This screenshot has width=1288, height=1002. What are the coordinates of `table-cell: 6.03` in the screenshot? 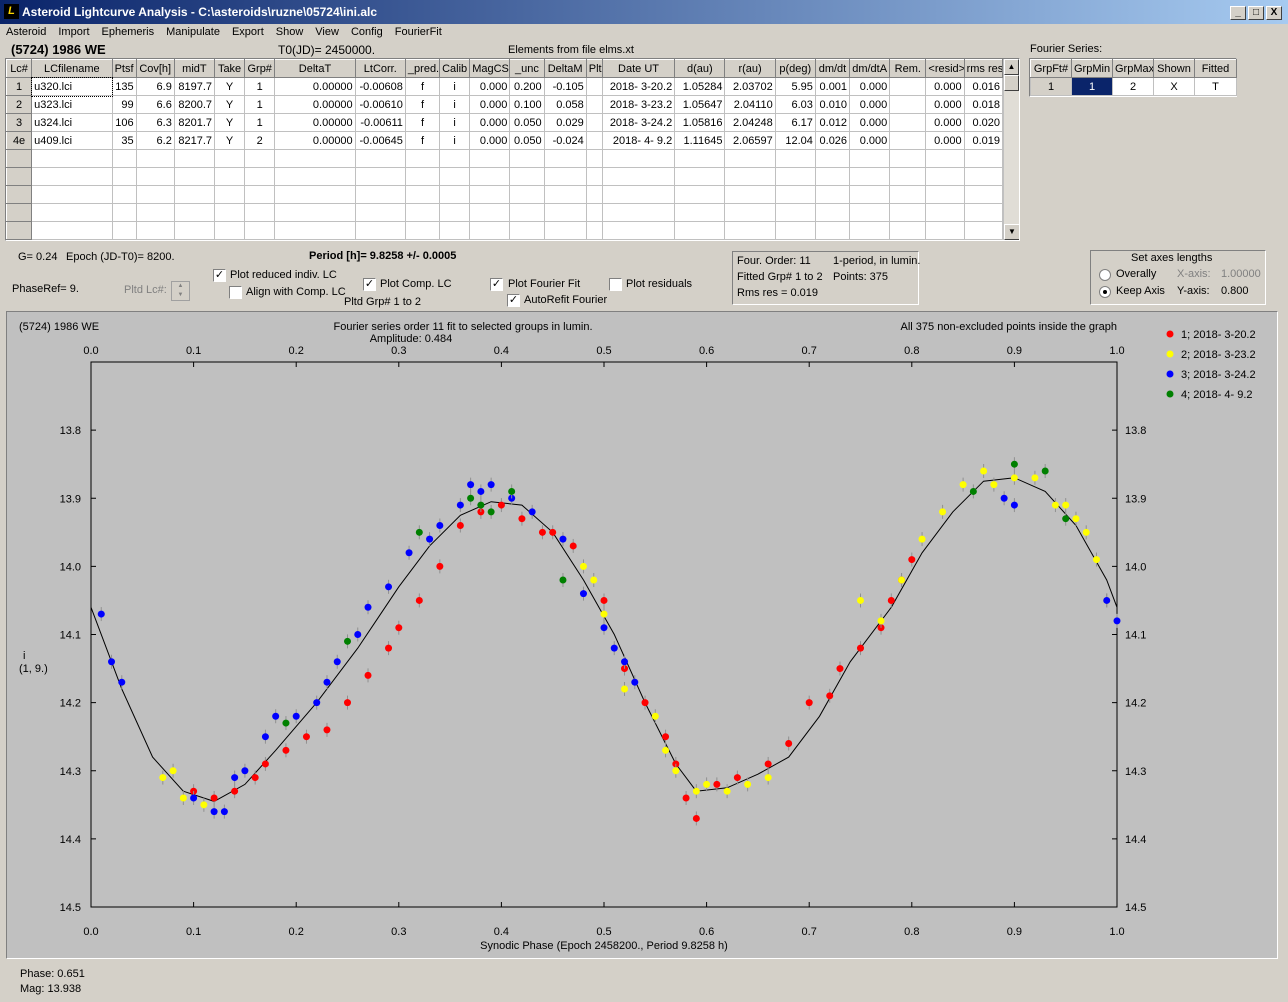 It's located at (795, 104).